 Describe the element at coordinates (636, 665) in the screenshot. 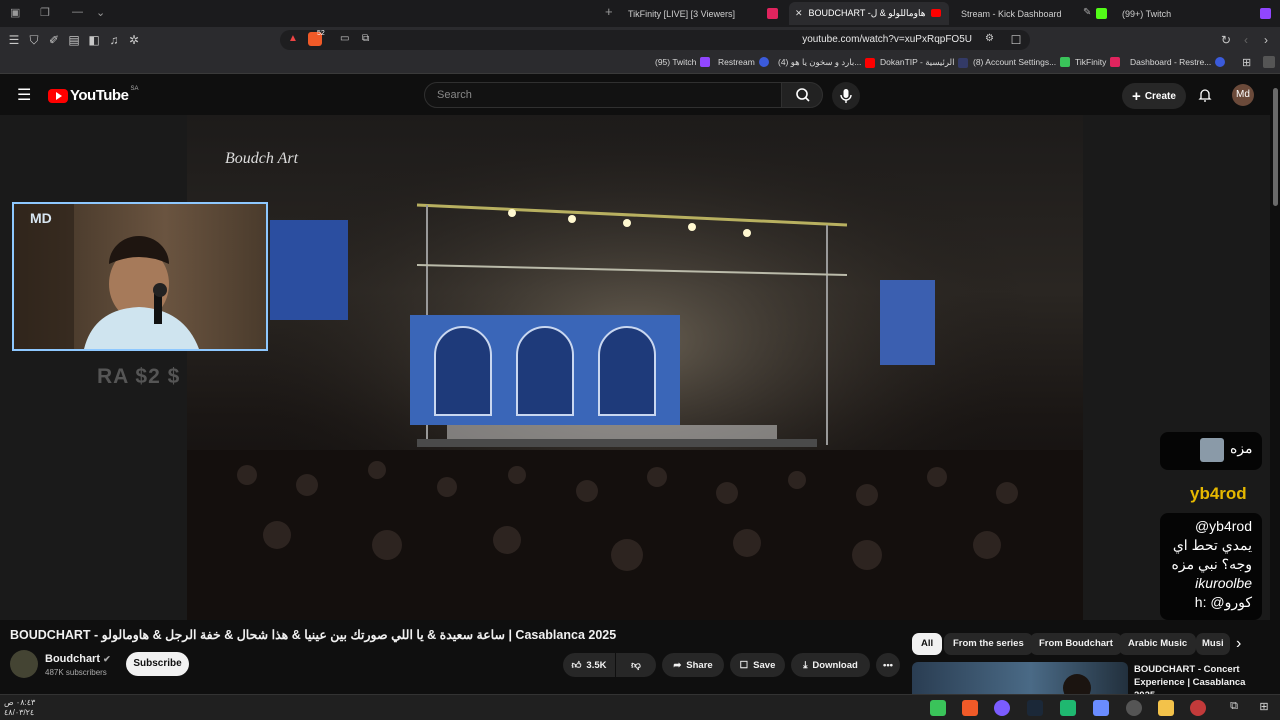

I see `dislike-button: 👎︎` at that location.